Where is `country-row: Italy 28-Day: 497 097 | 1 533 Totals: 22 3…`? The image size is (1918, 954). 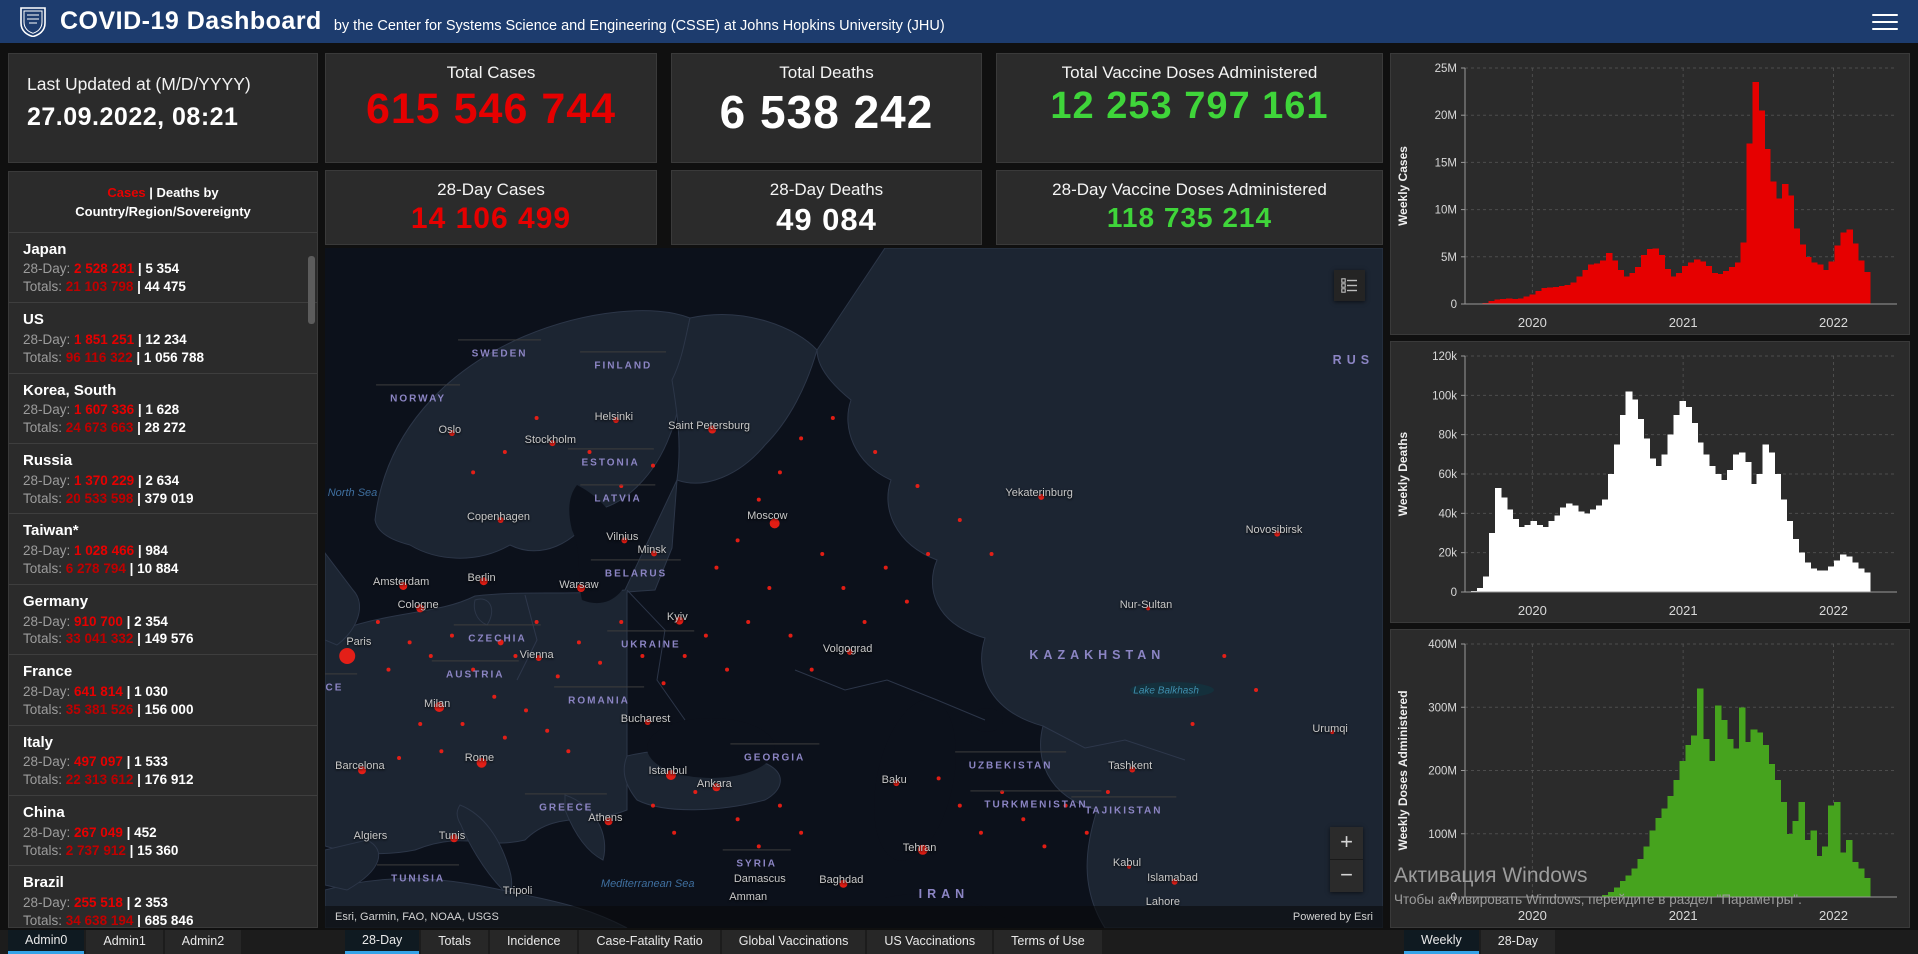
country-row: Italy 28-Day: 497 097 | 1 533 Totals: 22 3… is located at coordinates (163, 759).